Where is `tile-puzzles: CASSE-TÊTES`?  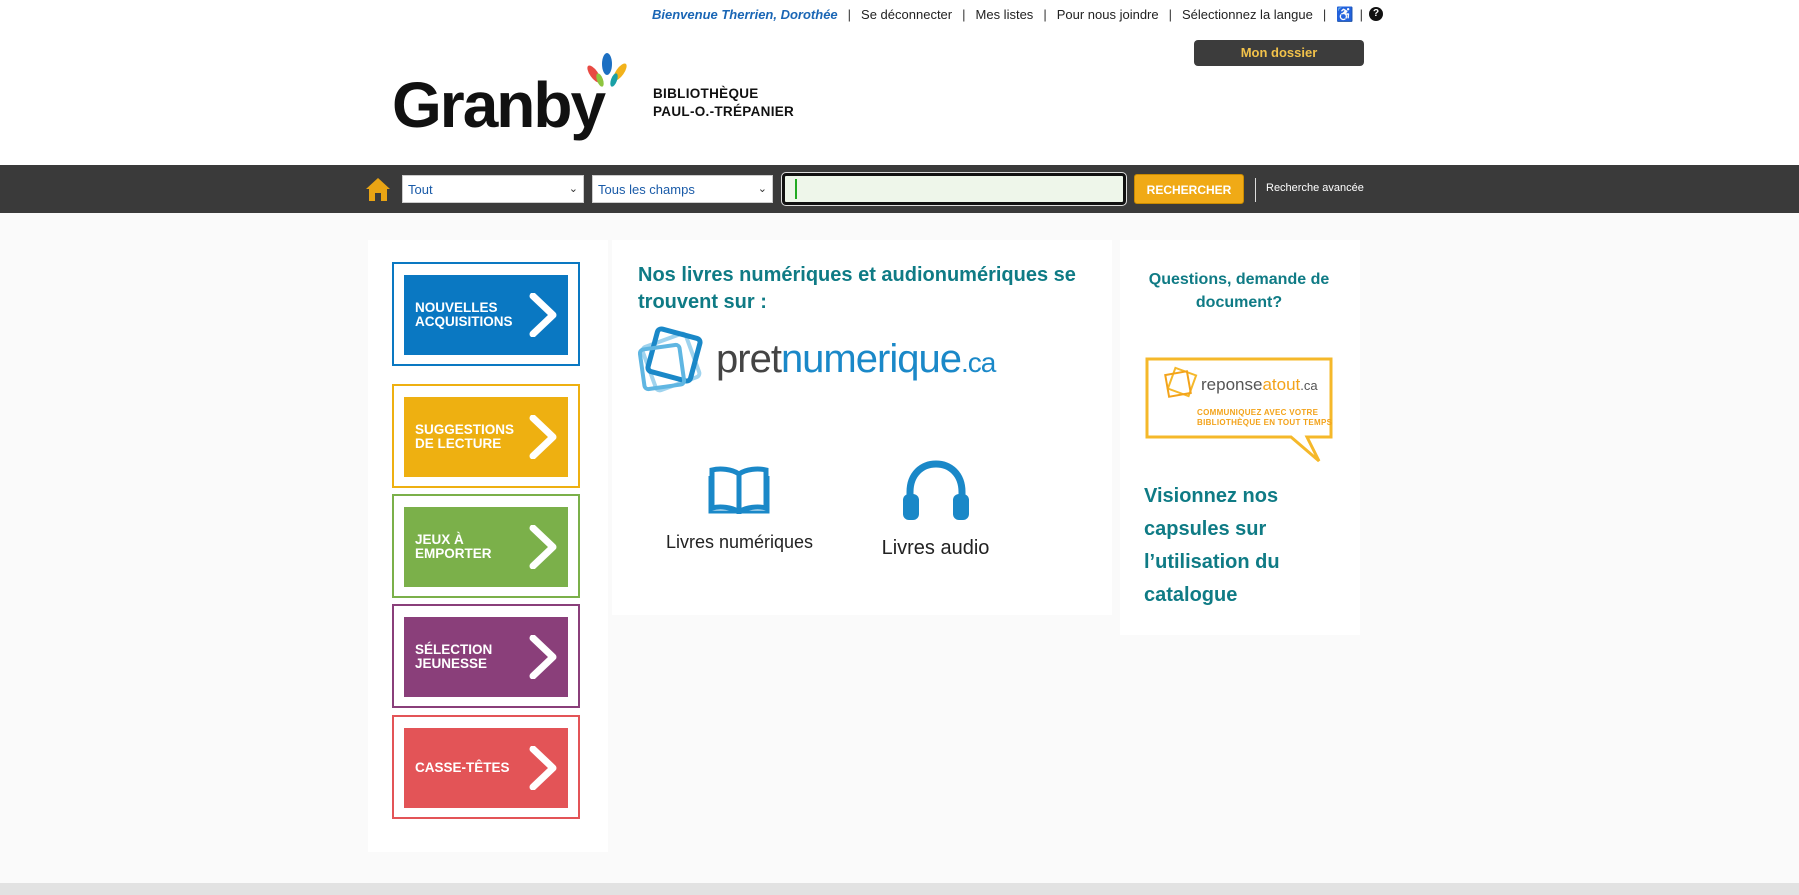
tile-puzzles: CASSE-TÊTES is located at coordinates (486, 767).